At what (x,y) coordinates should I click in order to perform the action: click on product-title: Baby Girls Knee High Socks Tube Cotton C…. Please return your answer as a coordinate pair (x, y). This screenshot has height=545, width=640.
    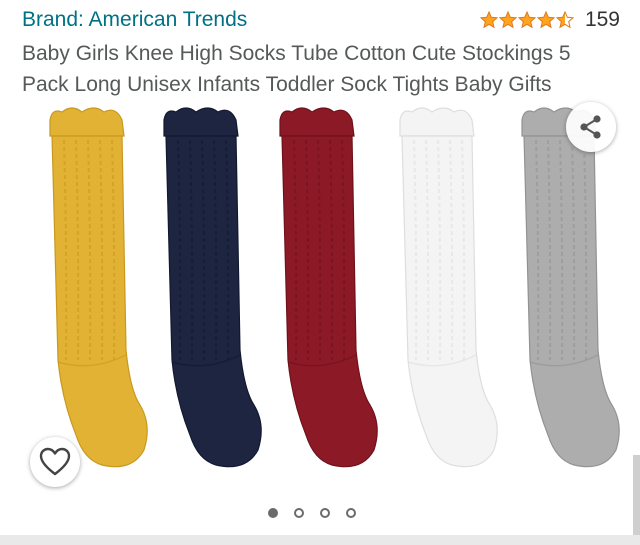
    Looking at the image, I should click on (296, 69).